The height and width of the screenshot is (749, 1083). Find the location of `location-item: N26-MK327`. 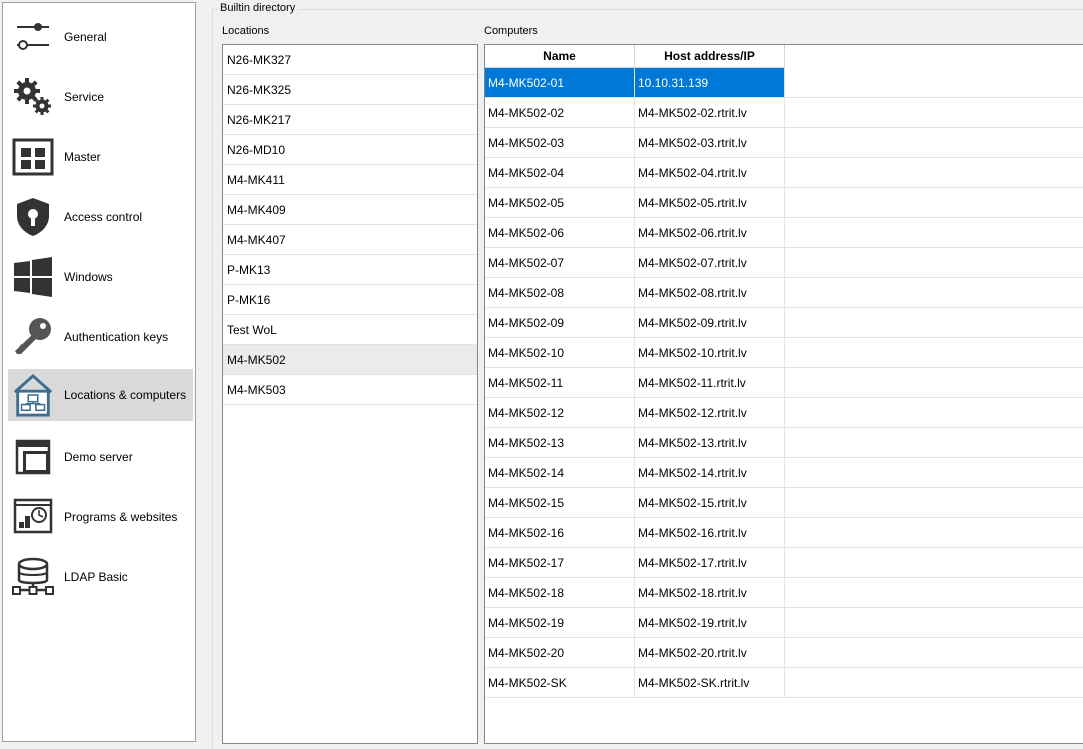

location-item: N26-MK327 is located at coordinates (350, 60).